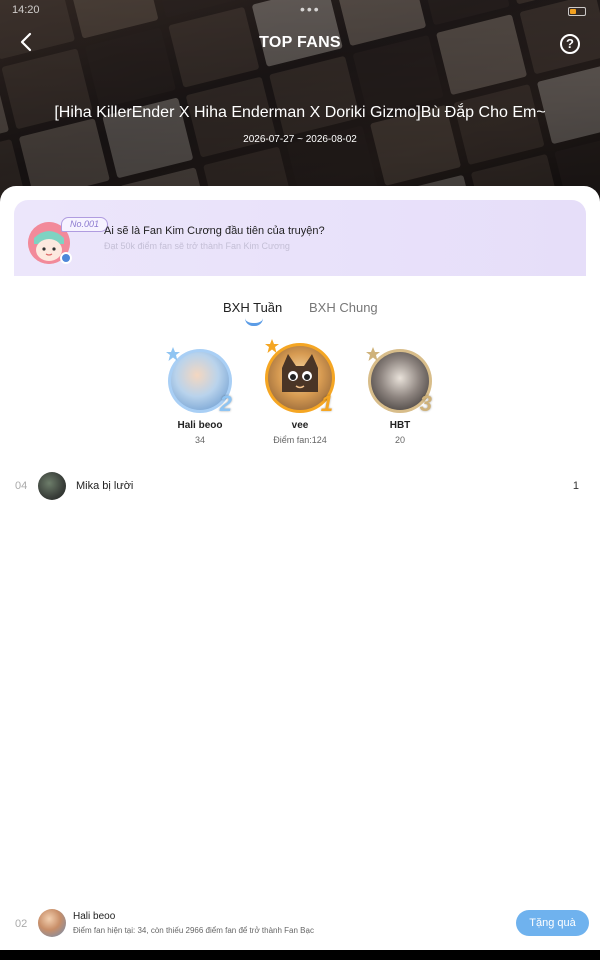  I want to click on list-item: 04 Mika bị lười 1, so click(300, 486).